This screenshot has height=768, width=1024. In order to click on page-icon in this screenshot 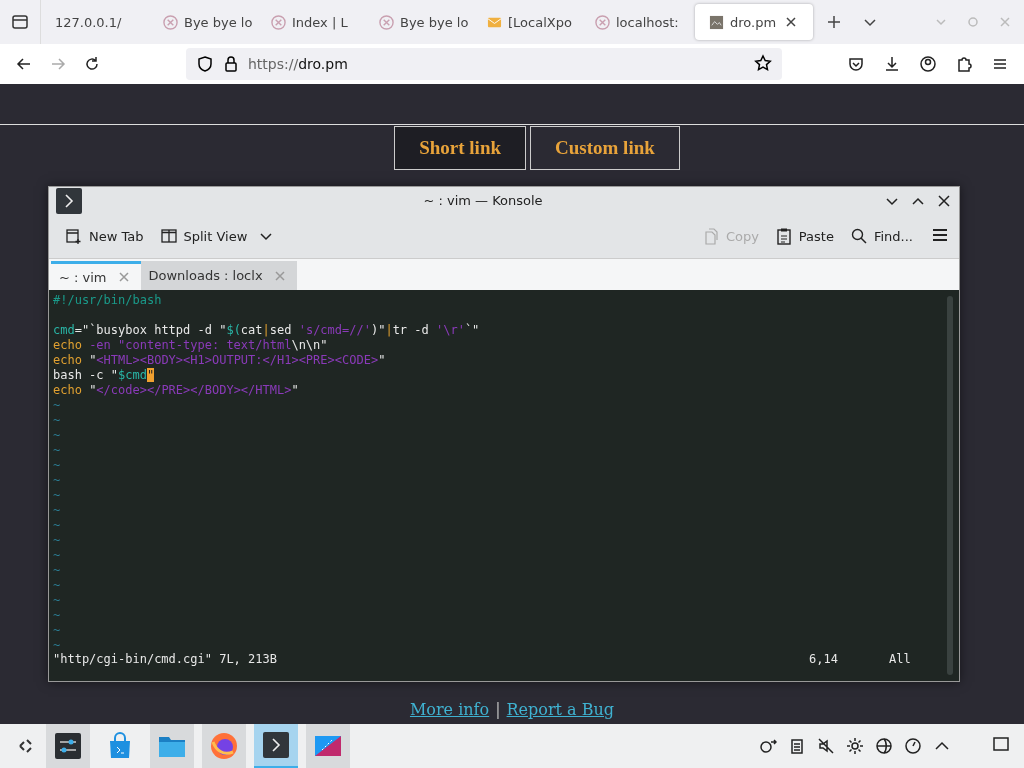, I will do `click(716, 22)`.